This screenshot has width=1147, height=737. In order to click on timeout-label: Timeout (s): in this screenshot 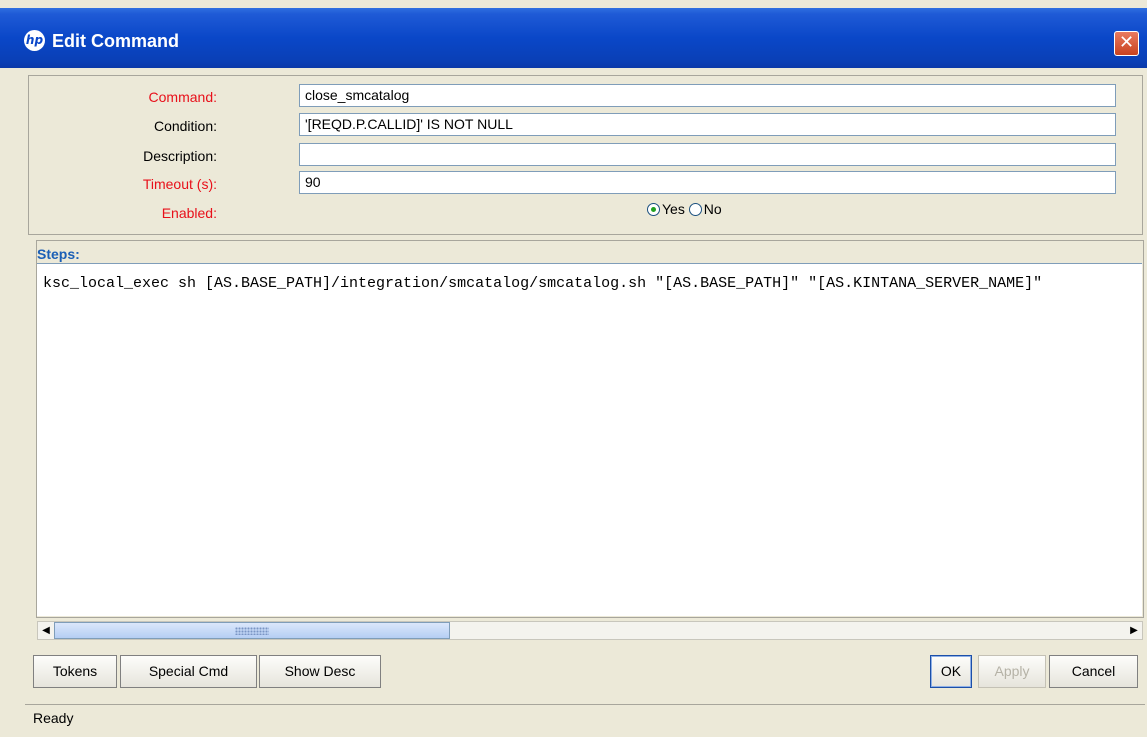, I will do `click(179, 184)`.